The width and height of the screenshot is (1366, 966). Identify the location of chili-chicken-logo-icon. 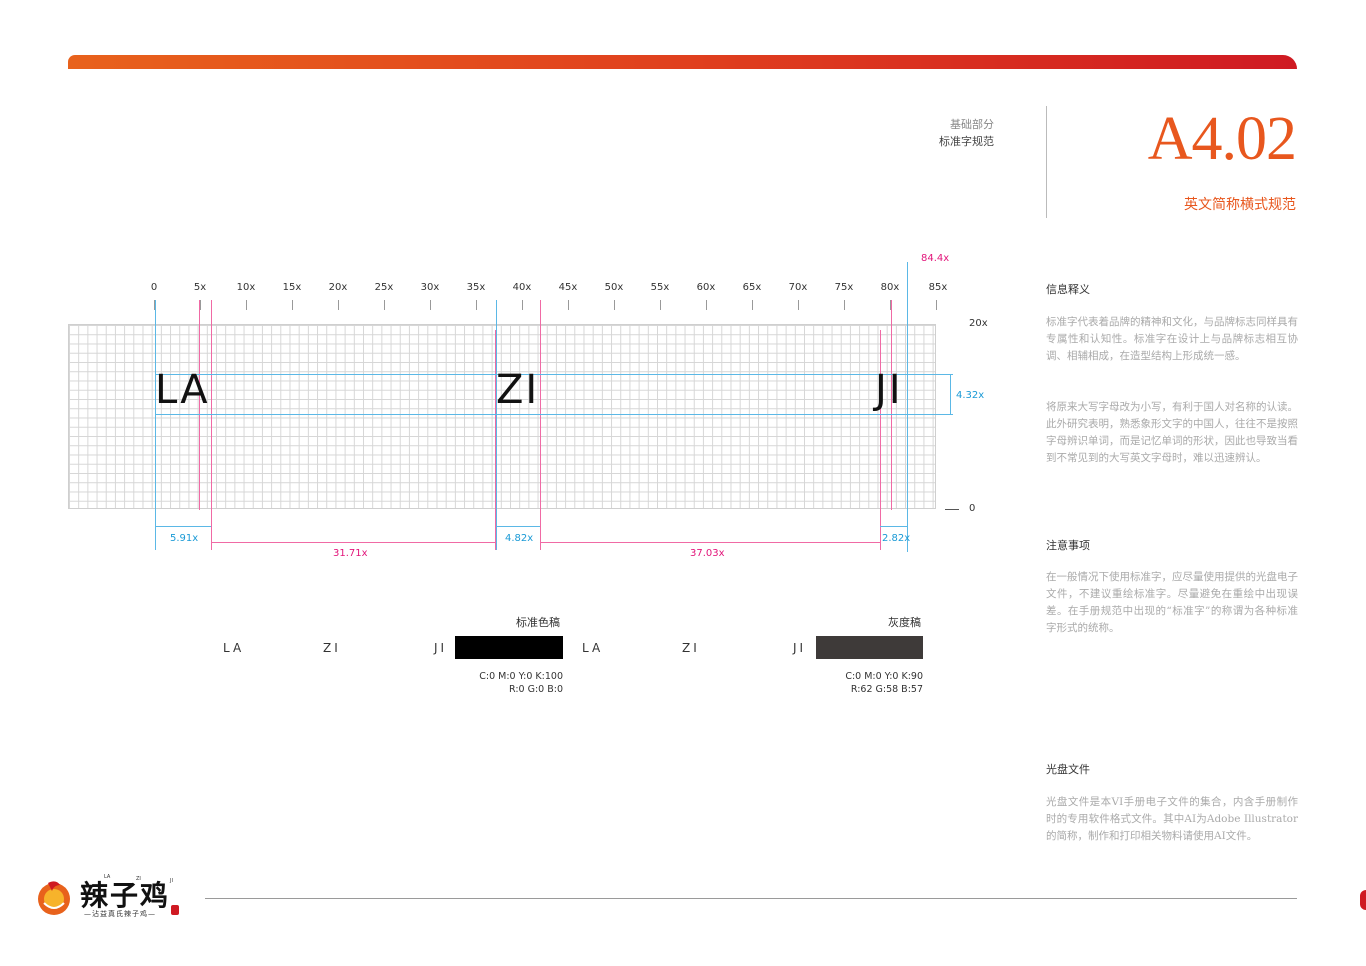
(54, 897).